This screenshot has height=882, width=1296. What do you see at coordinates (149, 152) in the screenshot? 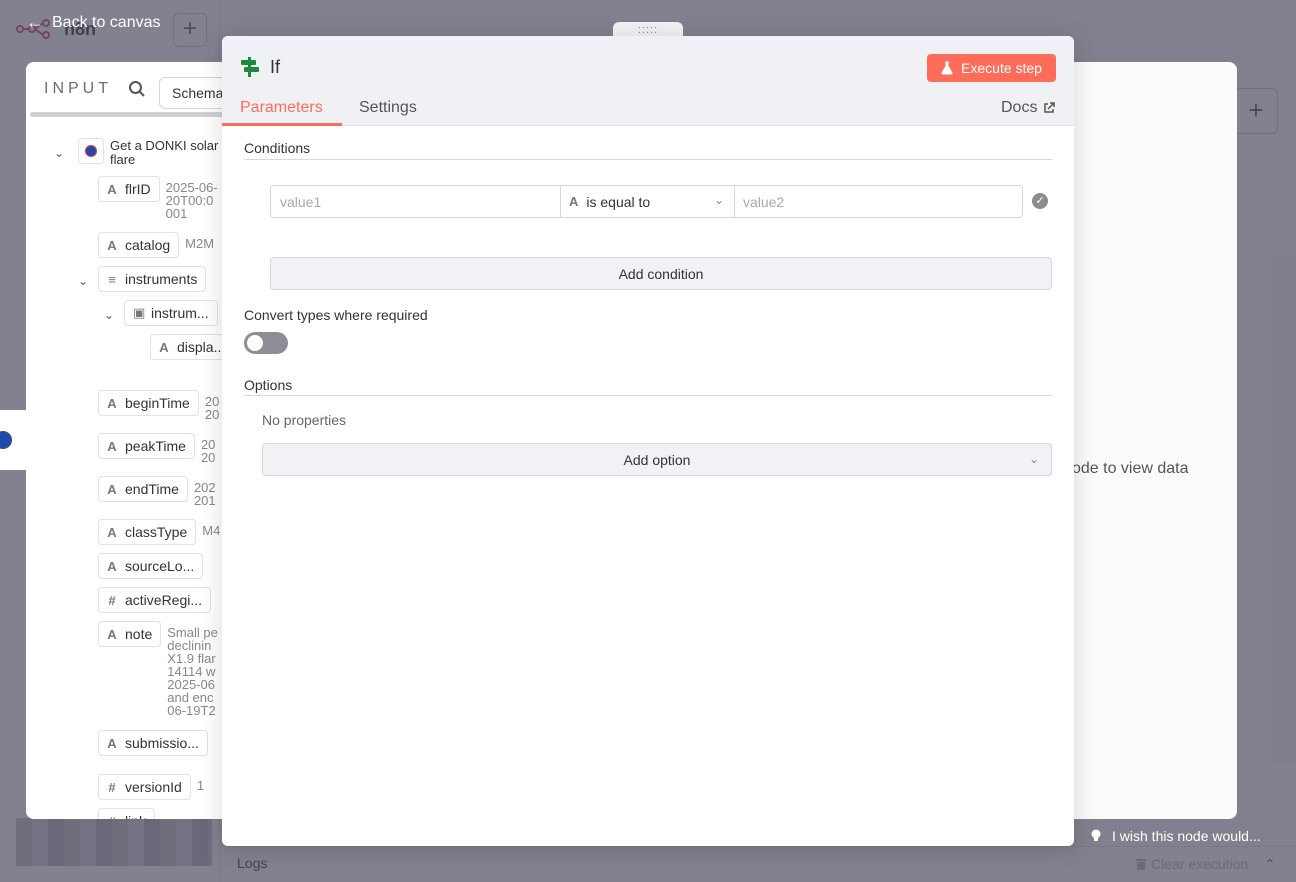
I see `tree-node-root: Get a DONKI solar flare` at bounding box center [149, 152].